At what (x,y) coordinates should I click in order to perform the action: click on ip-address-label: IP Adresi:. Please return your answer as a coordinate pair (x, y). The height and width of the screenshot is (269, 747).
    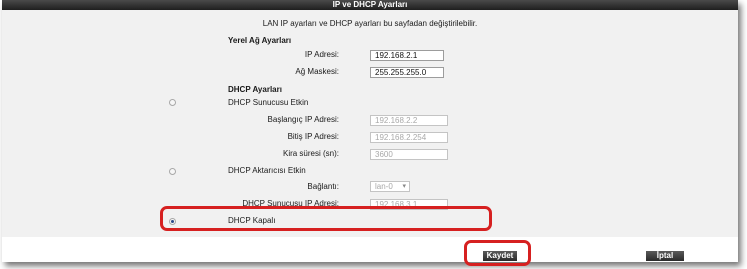
    Looking at the image, I should click on (321, 54).